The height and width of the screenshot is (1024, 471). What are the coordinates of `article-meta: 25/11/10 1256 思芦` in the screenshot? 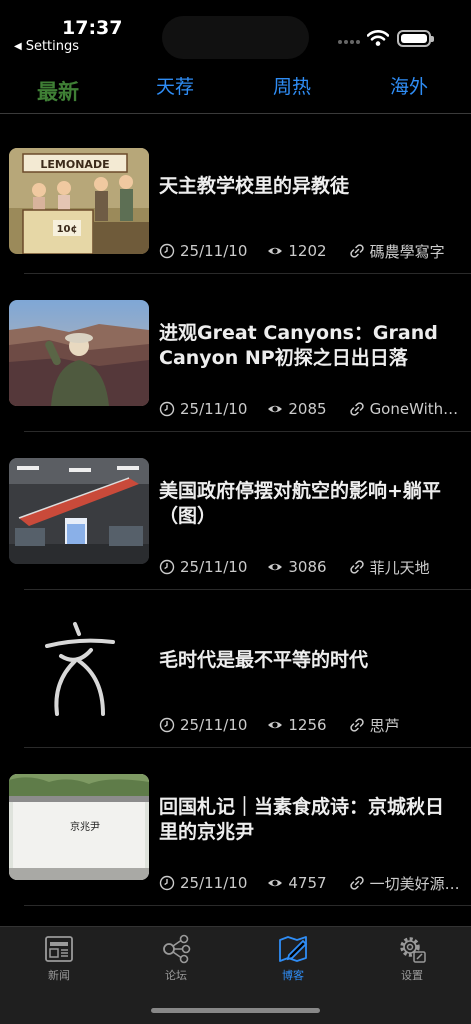 It's located at (311, 725).